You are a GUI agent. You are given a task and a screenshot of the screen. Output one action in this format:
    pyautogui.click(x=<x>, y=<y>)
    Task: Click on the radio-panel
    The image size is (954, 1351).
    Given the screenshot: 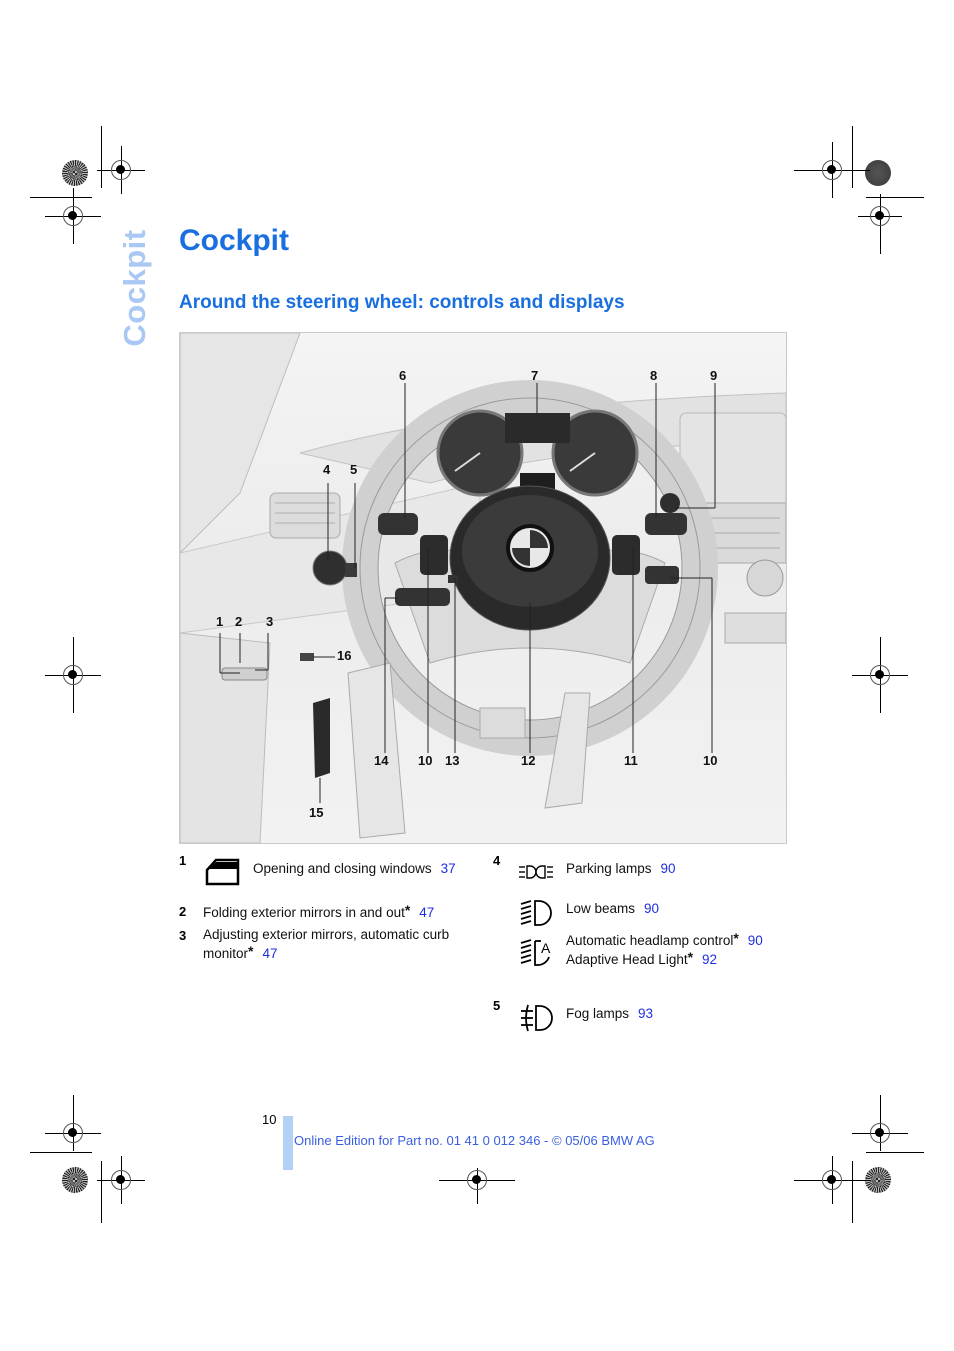 What is the action you would take?
    pyautogui.click(x=755, y=628)
    